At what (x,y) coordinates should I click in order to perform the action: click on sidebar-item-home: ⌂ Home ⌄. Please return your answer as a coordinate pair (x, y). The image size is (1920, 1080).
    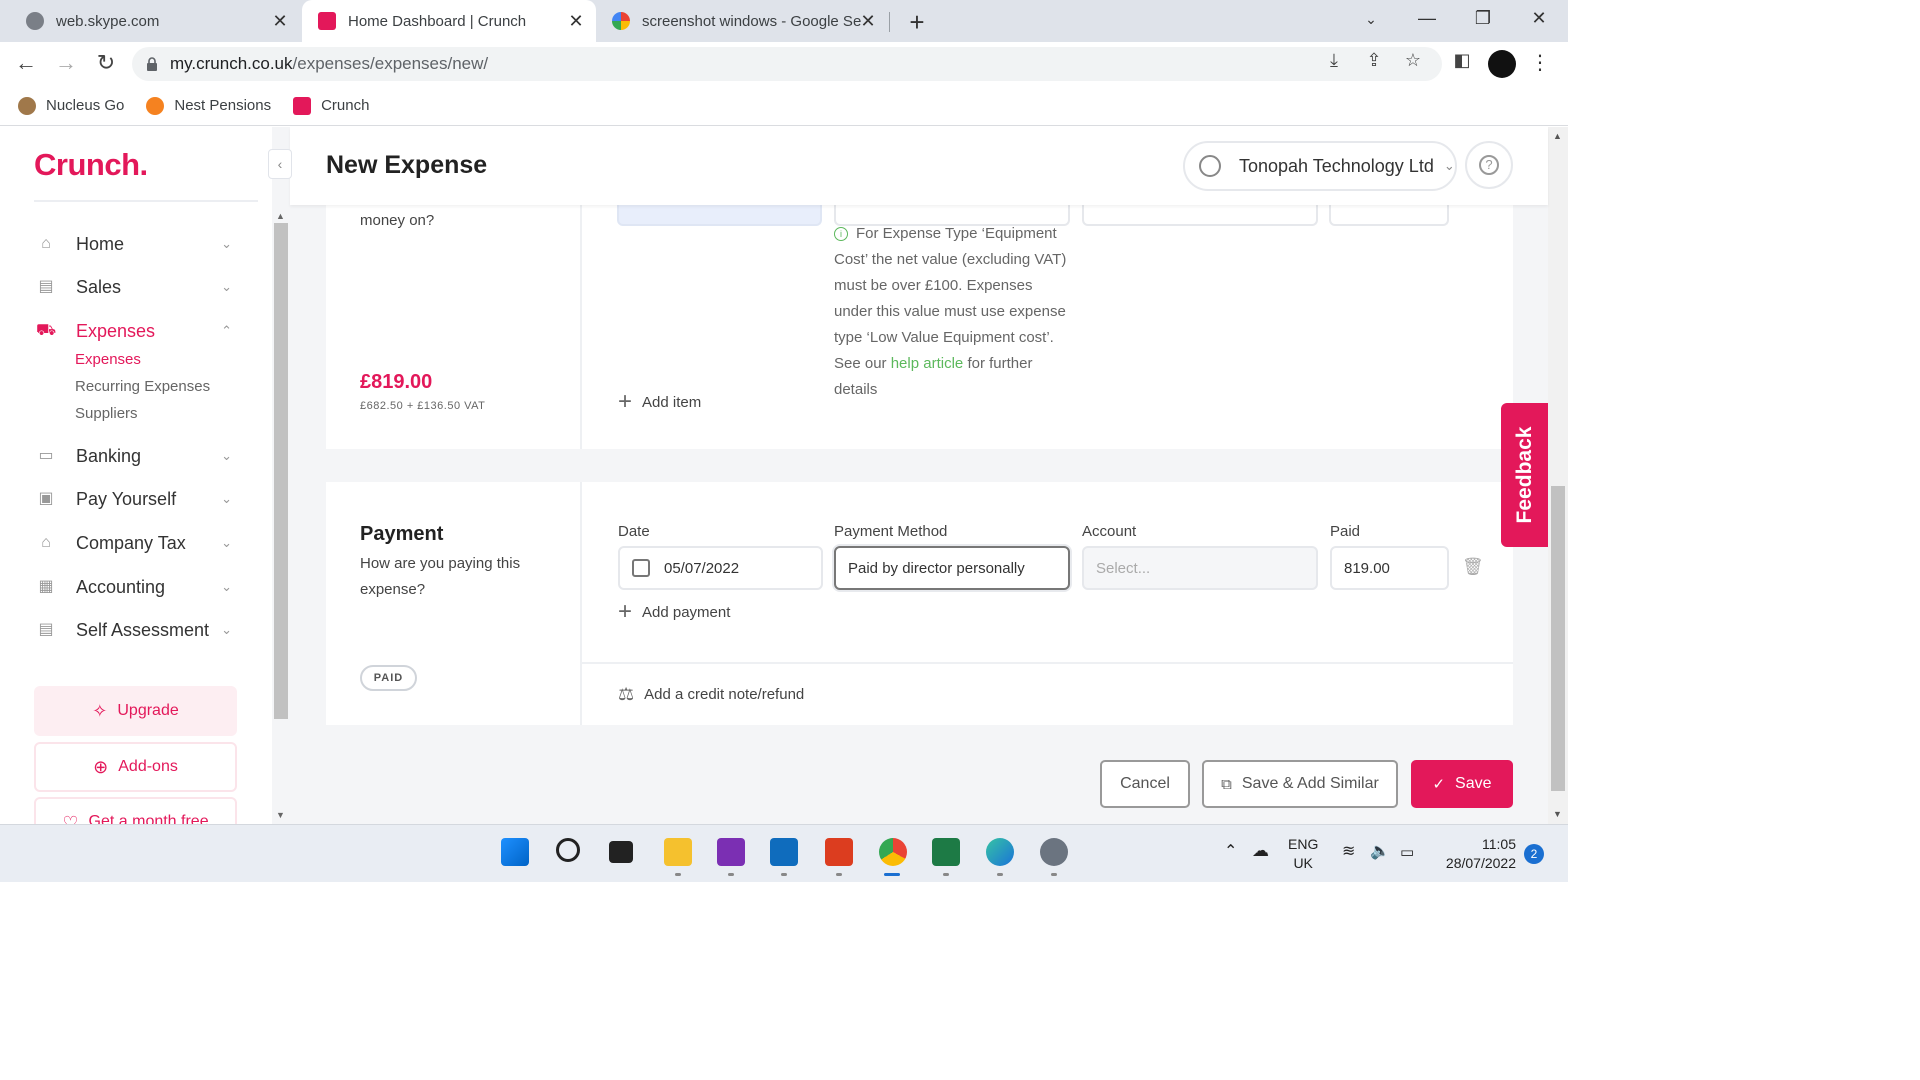
    Looking at the image, I should click on (136, 244).